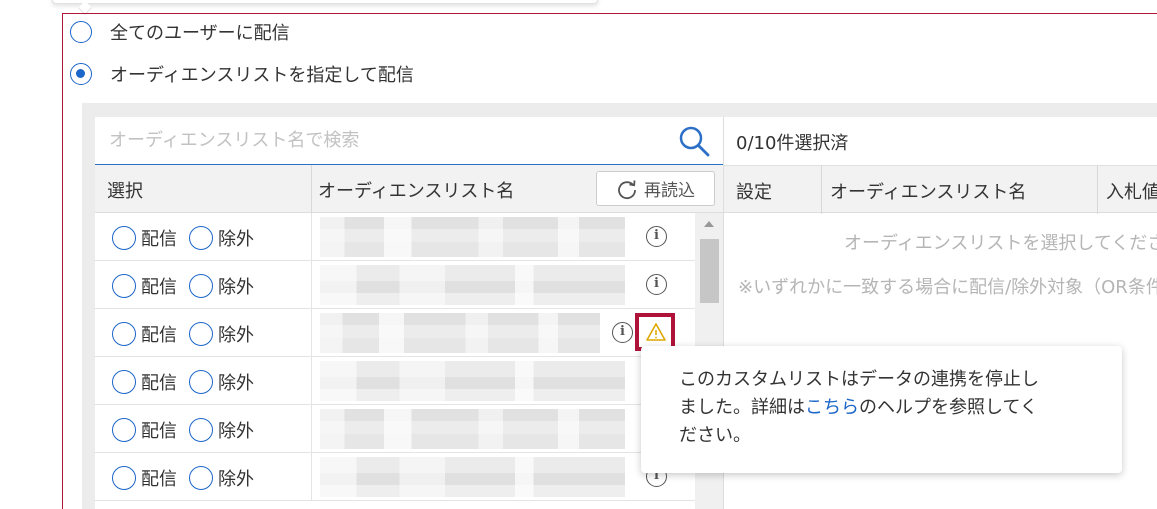 This screenshot has width=1157, height=509. I want to click on tooltip-line-2-end: のヘルプを参照してく, so click(948, 407).